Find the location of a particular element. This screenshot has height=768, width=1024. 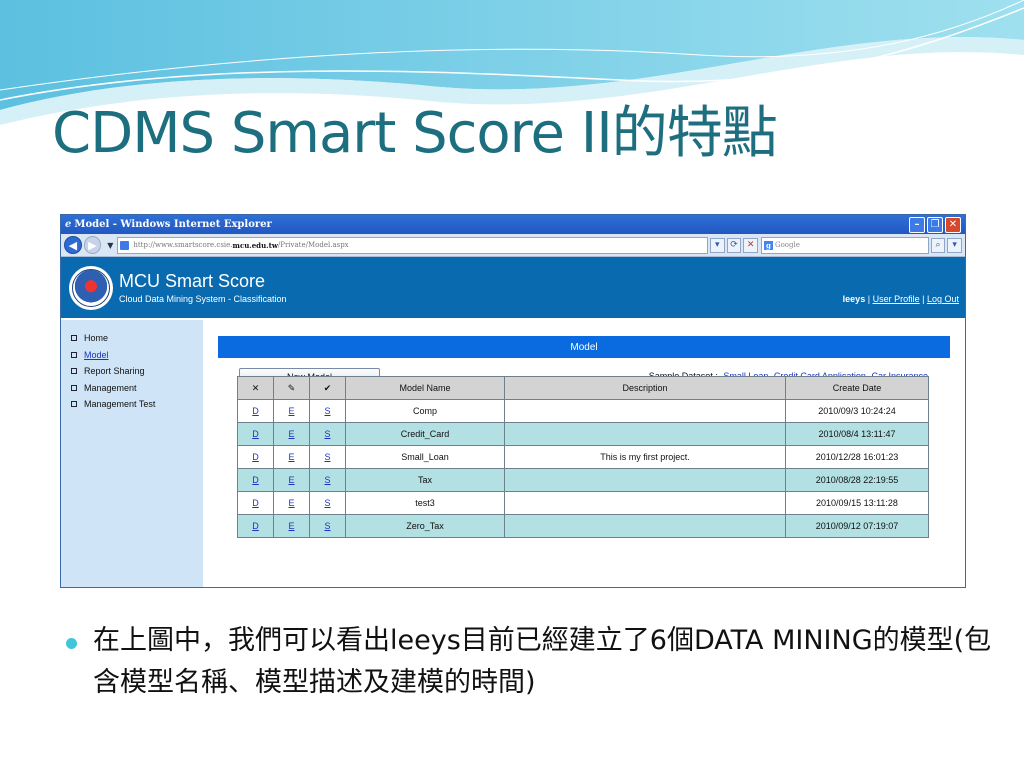

search-placeholder: Google is located at coordinates (787, 245).